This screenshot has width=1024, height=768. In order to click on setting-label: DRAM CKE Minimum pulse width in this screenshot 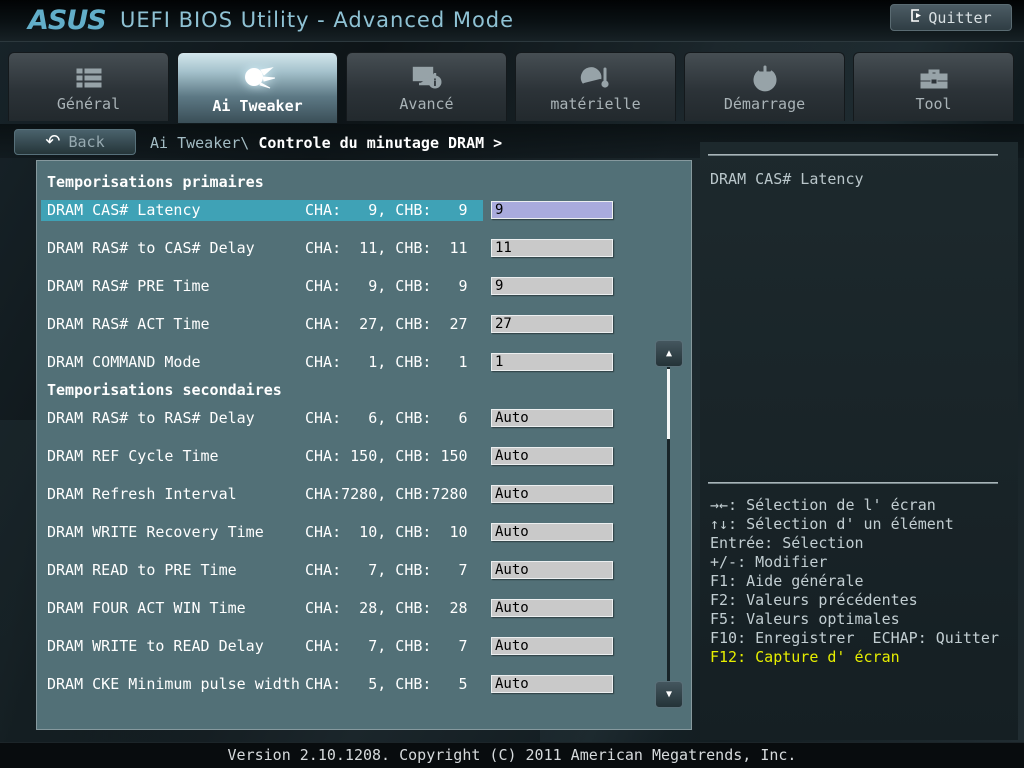, I will do `click(173, 684)`.